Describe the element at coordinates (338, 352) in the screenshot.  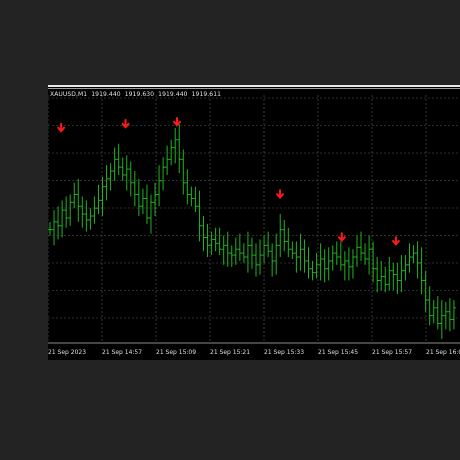
I see `time-axis-label: 21 Sep 15:45` at that location.